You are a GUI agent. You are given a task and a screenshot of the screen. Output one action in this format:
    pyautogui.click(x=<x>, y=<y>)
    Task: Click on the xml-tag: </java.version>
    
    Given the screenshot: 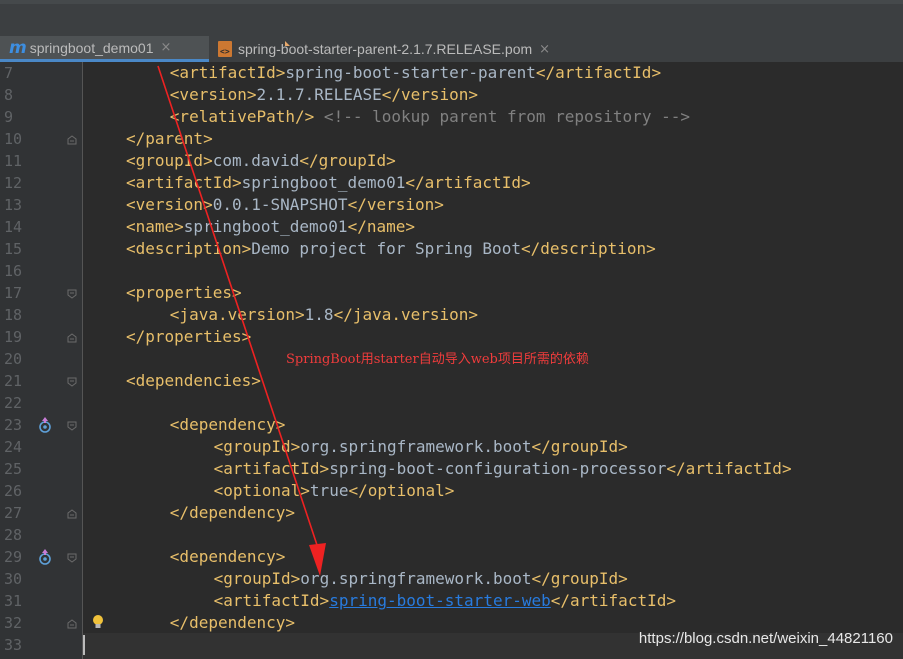 What is the action you would take?
    pyautogui.click(x=406, y=314)
    